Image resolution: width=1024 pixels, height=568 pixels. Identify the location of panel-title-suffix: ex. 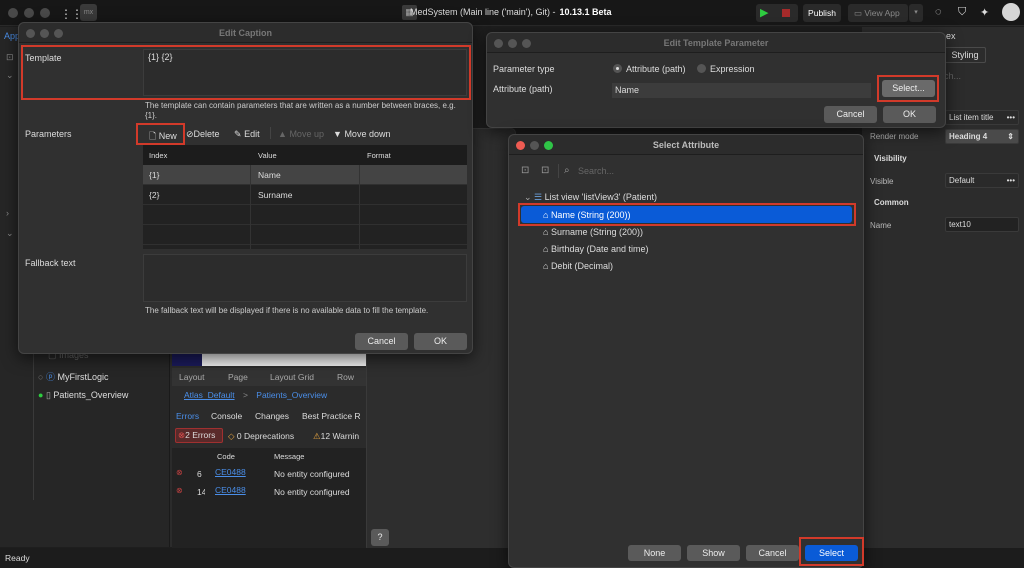
(951, 36).